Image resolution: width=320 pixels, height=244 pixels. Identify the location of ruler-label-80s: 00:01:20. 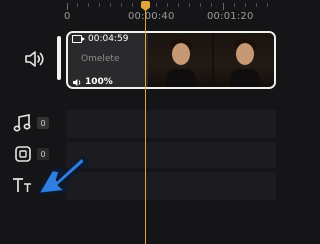
(230, 16).